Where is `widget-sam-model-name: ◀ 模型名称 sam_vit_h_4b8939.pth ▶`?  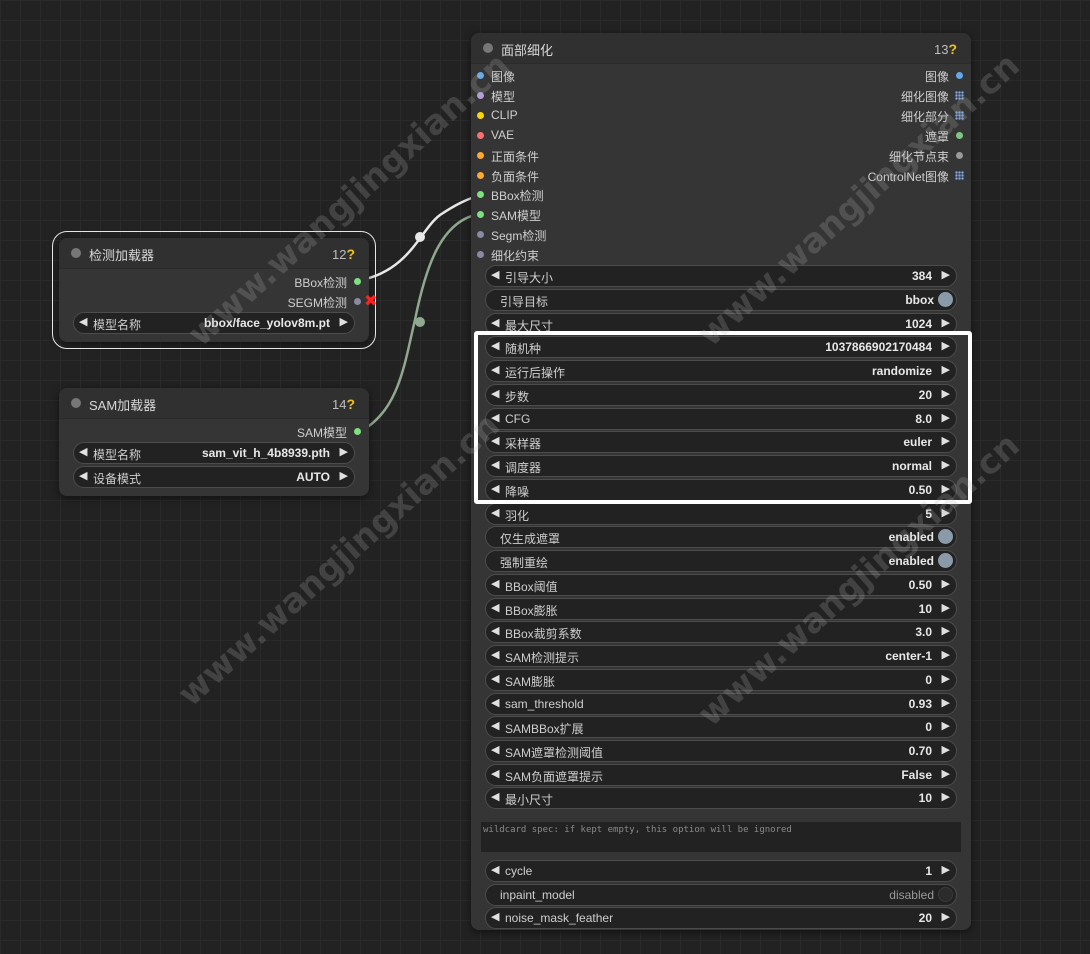 widget-sam-model-name: ◀ 模型名称 sam_vit_h_4b8939.pth ▶ is located at coordinates (214, 453).